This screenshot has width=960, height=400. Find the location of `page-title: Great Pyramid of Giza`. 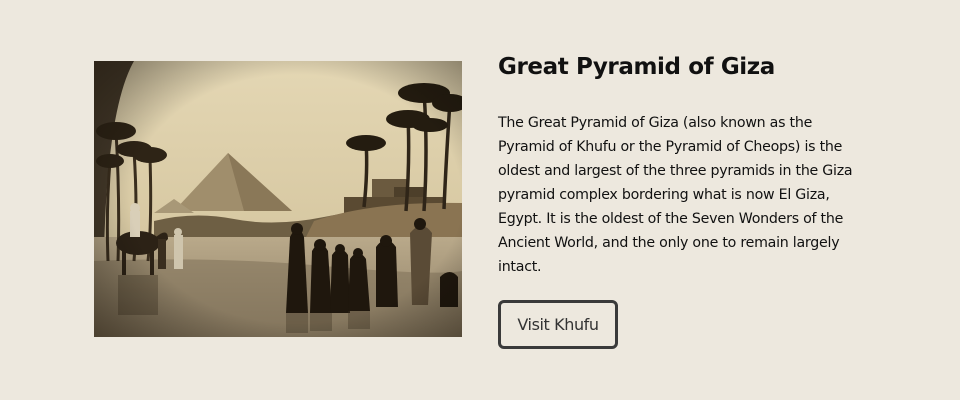

page-title: Great Pyramid of Giza is located at coordinates (636, 67).